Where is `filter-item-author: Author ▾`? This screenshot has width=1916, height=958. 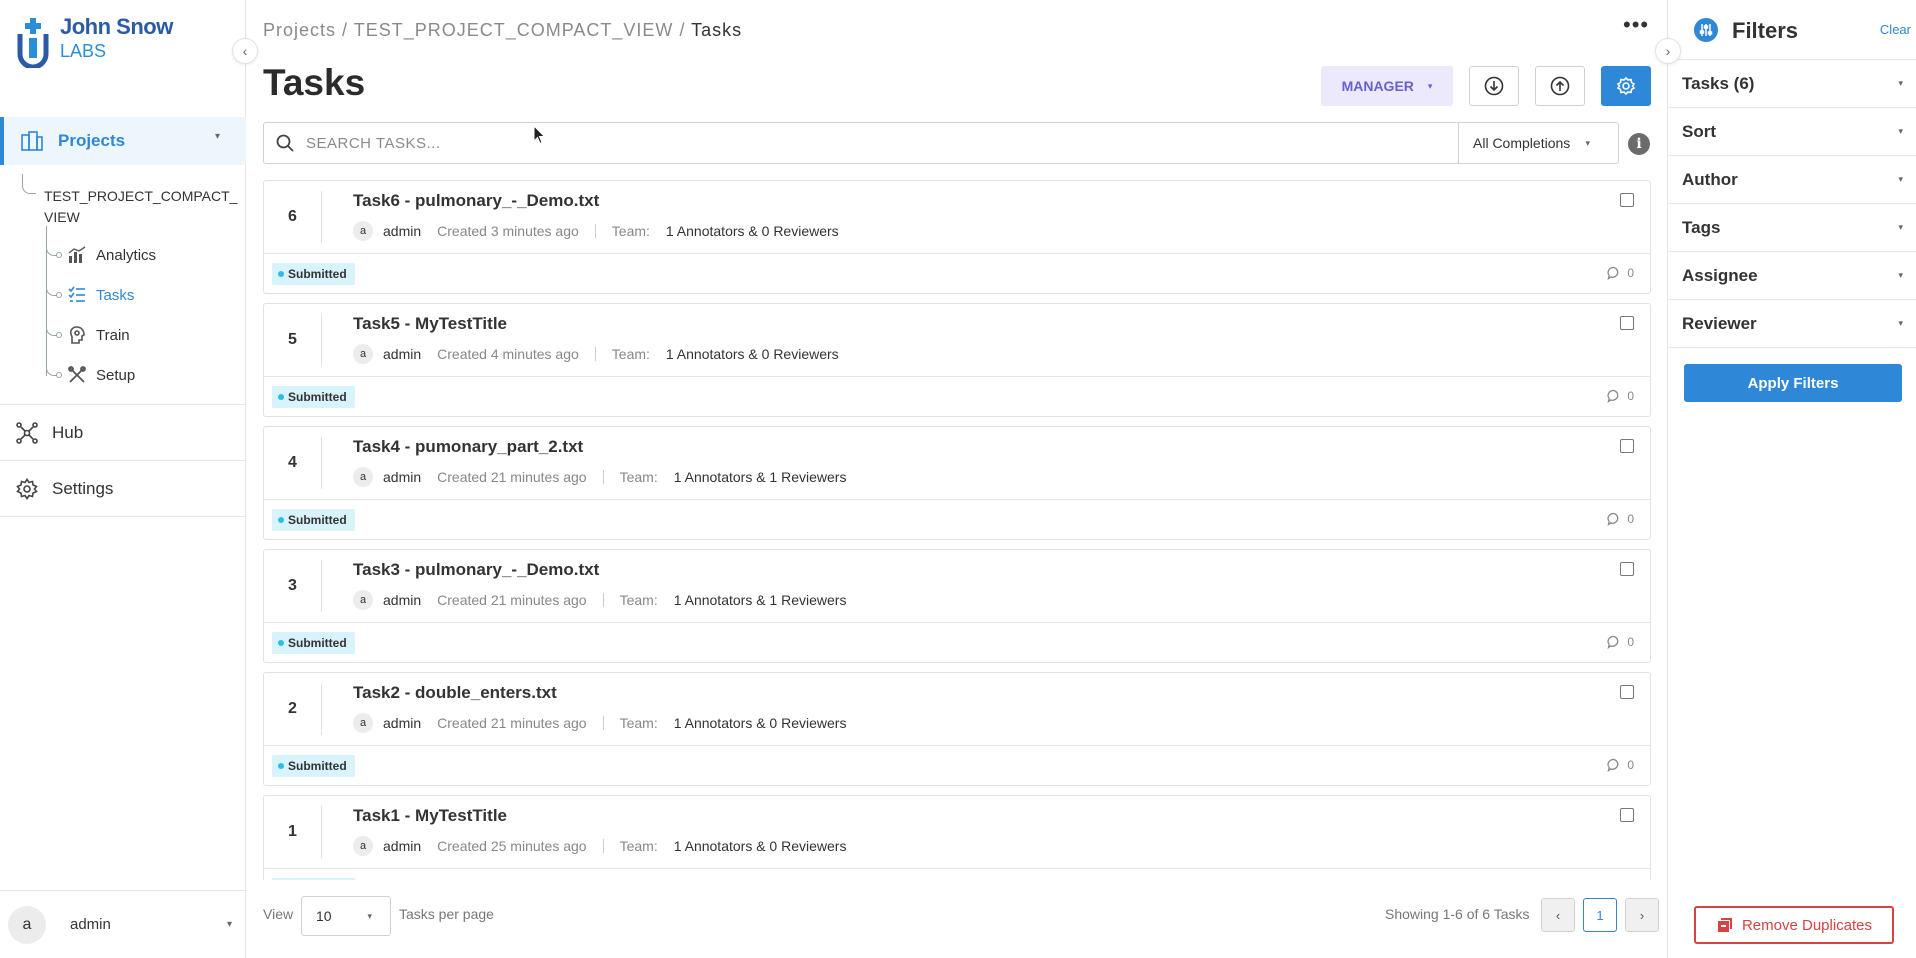
filter-item-author: Author ▾ is located at coordinates (1792, 180).